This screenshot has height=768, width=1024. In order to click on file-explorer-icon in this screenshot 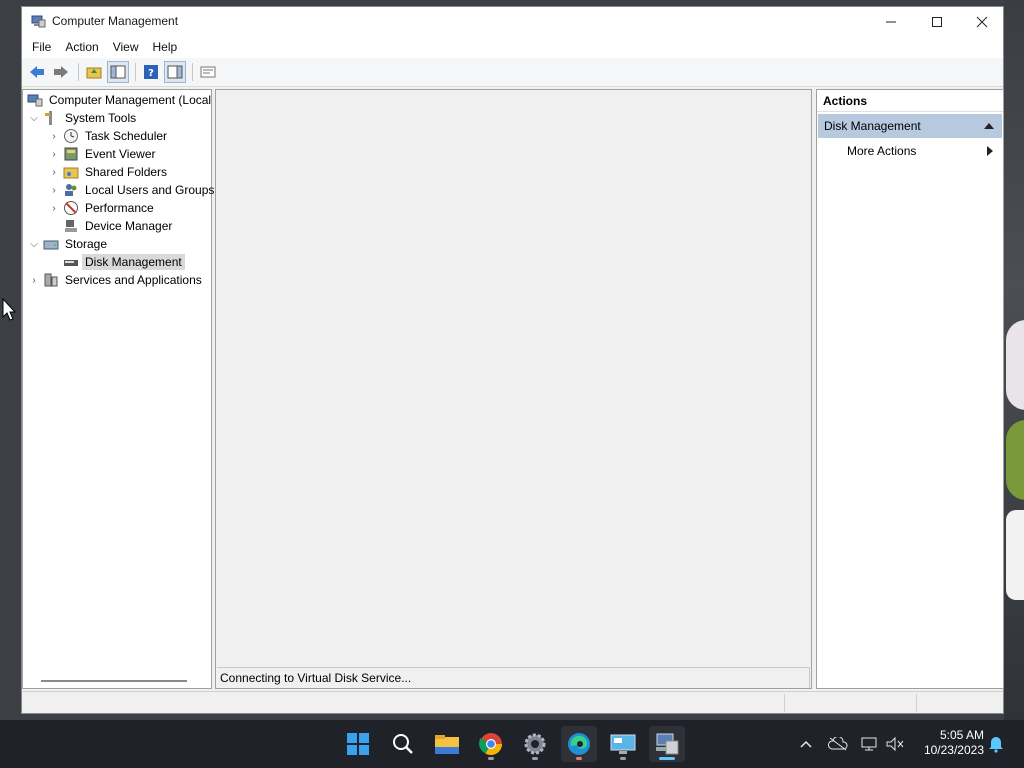, I will do `click(447, 744)`.